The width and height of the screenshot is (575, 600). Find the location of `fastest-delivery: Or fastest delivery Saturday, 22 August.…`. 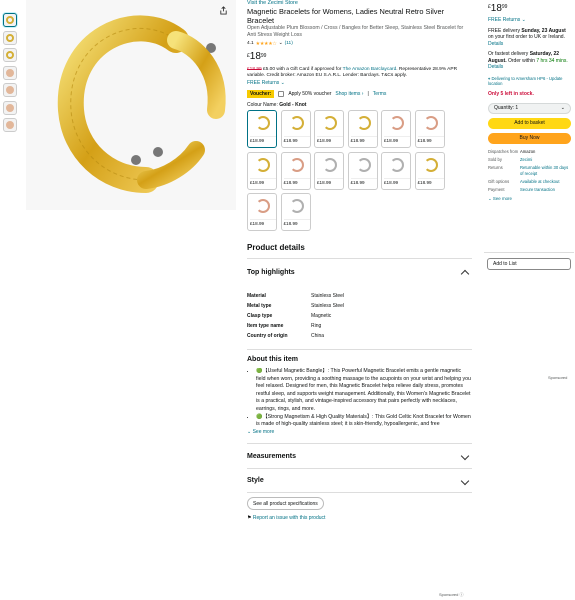

fastest-delivery: Or fastest delivery Saturday, 22 August.… is located at coordinates (530, 61).